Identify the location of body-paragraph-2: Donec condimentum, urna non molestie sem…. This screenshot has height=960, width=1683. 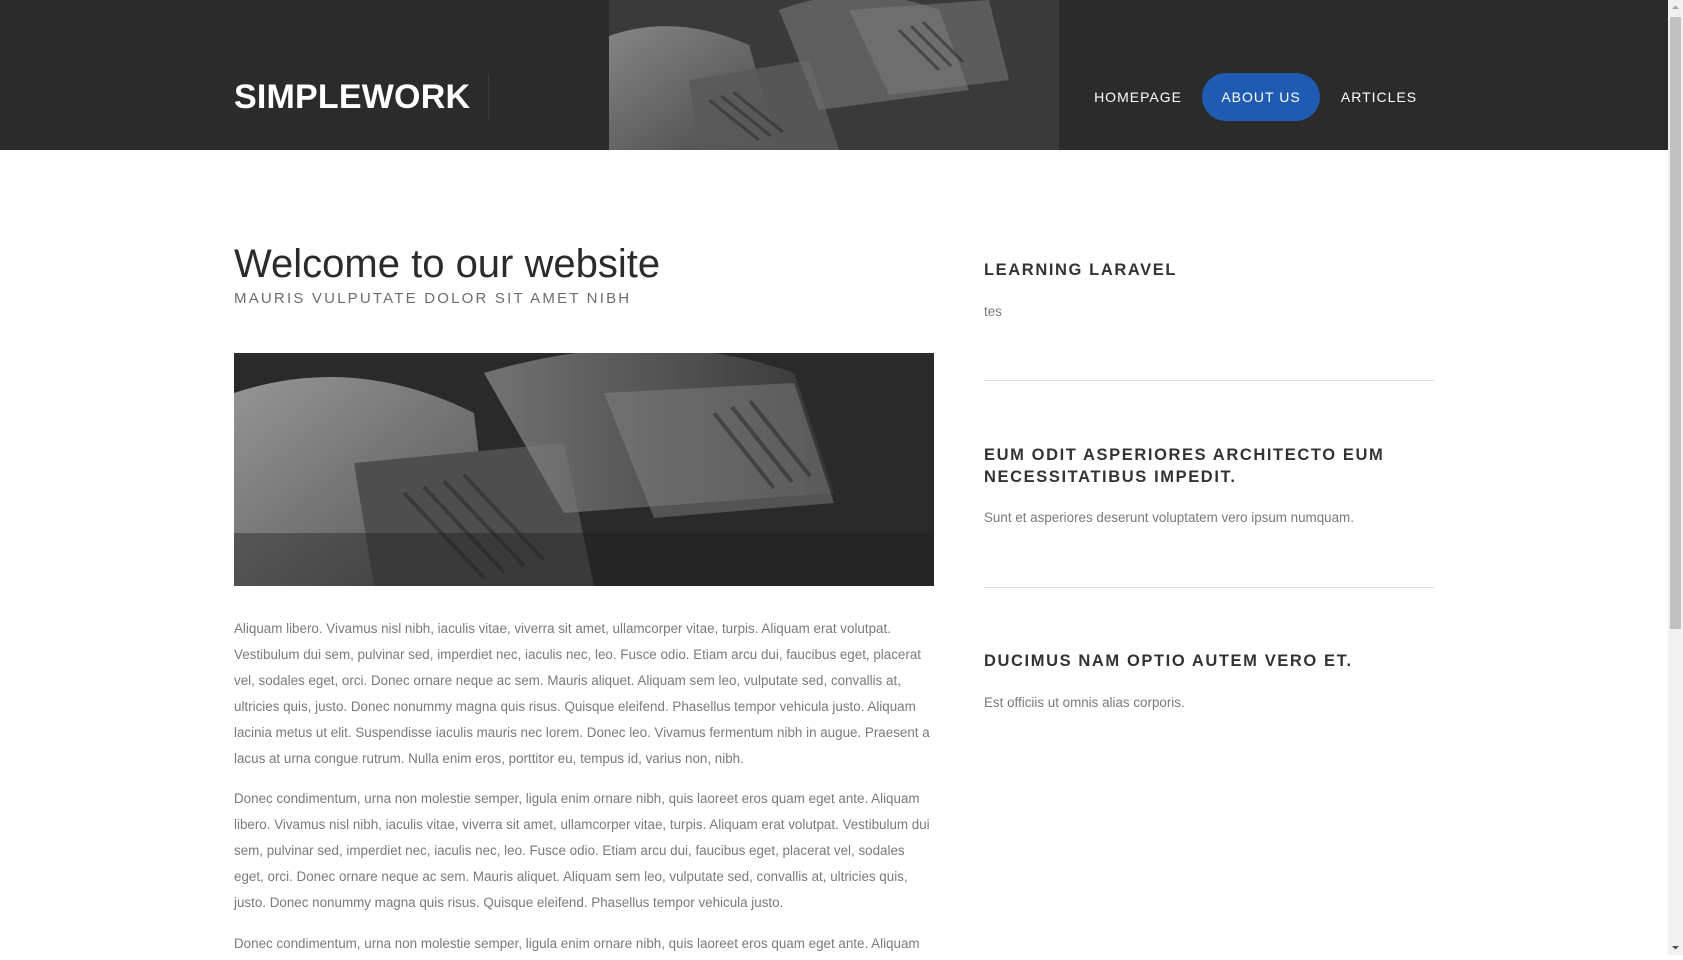
(582, 850).